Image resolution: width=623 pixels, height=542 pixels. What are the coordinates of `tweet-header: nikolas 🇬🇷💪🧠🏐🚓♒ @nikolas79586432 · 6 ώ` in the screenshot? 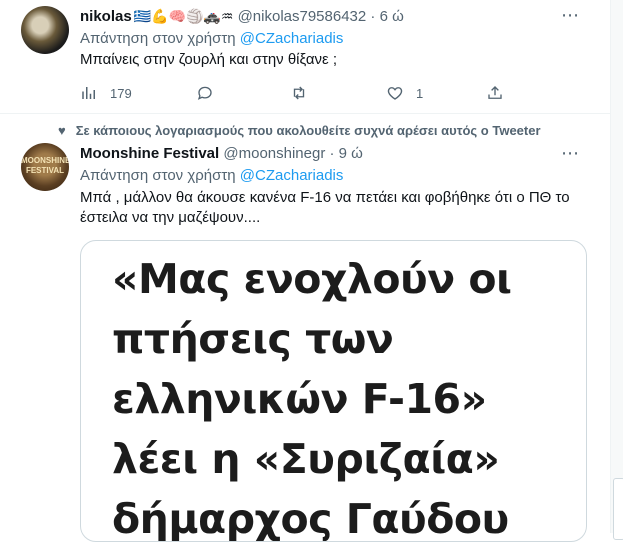 It's located at (242, 16).